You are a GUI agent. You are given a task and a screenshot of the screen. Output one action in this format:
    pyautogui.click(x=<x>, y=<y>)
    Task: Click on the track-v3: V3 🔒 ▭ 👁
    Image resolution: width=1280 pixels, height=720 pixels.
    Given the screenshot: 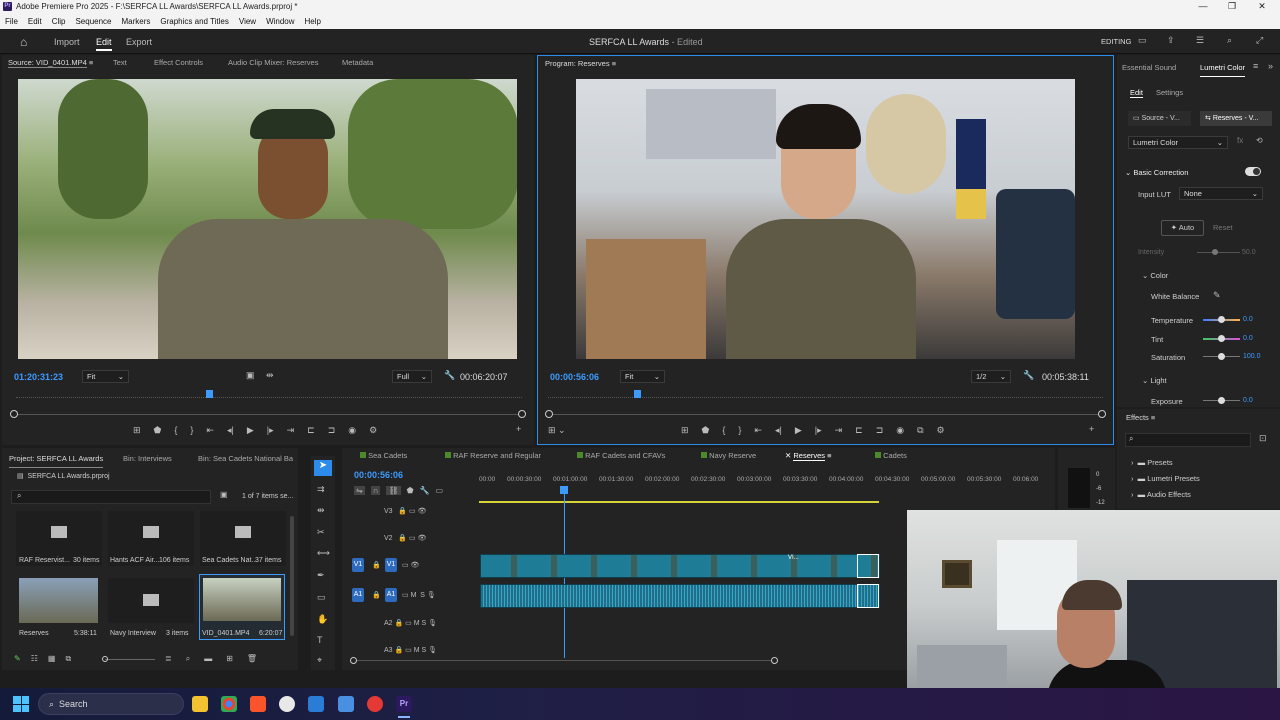 What is the action you would take?
    pyautogui.click(x=405, y=511)
    